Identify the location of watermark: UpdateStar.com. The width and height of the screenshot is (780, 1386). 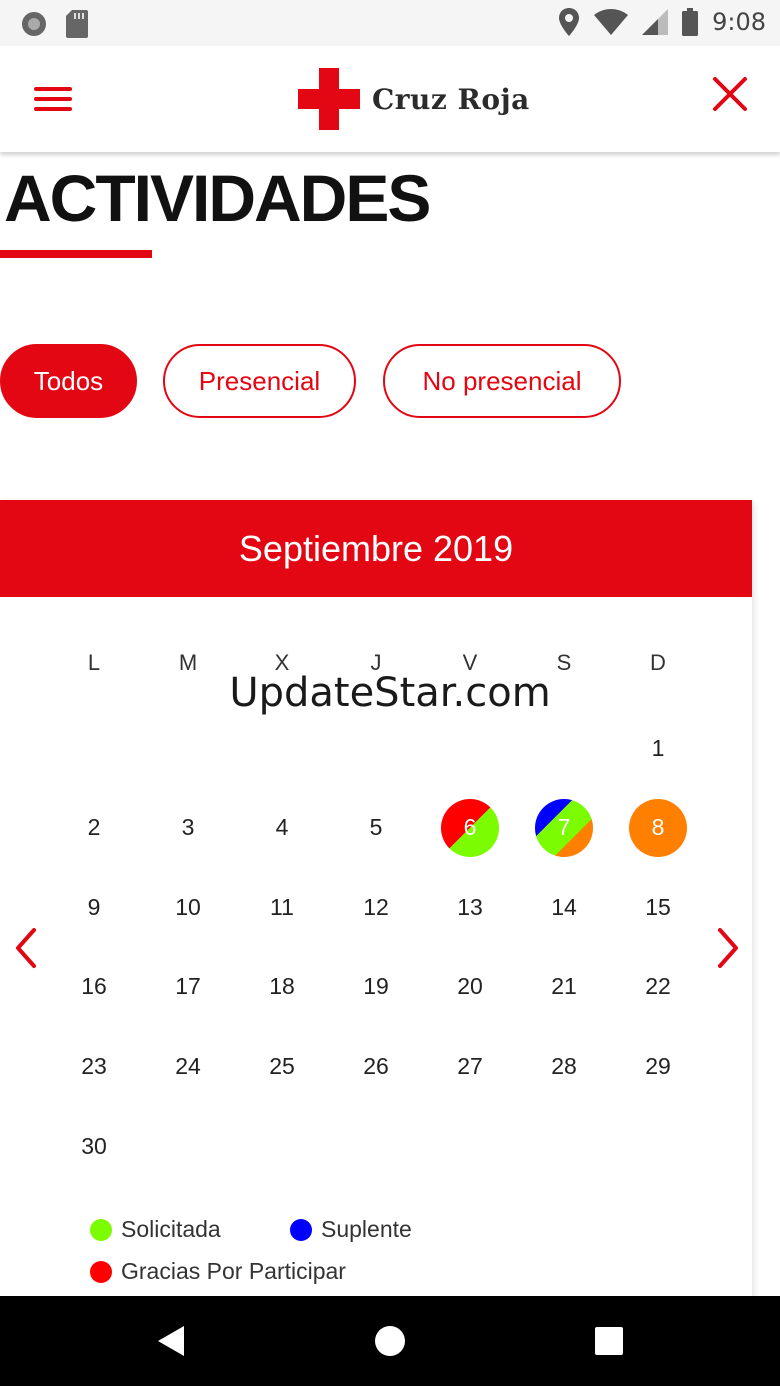
(390, 693).